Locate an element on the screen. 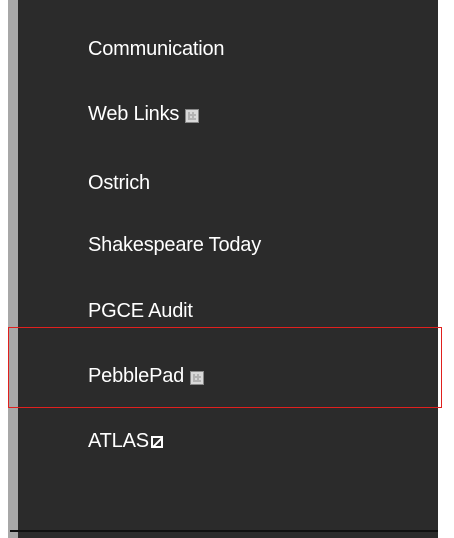 The width and height of the screenshot is (454, 538). menu-item-pebblepad: PebblePad is located at coordinates (146, 376).